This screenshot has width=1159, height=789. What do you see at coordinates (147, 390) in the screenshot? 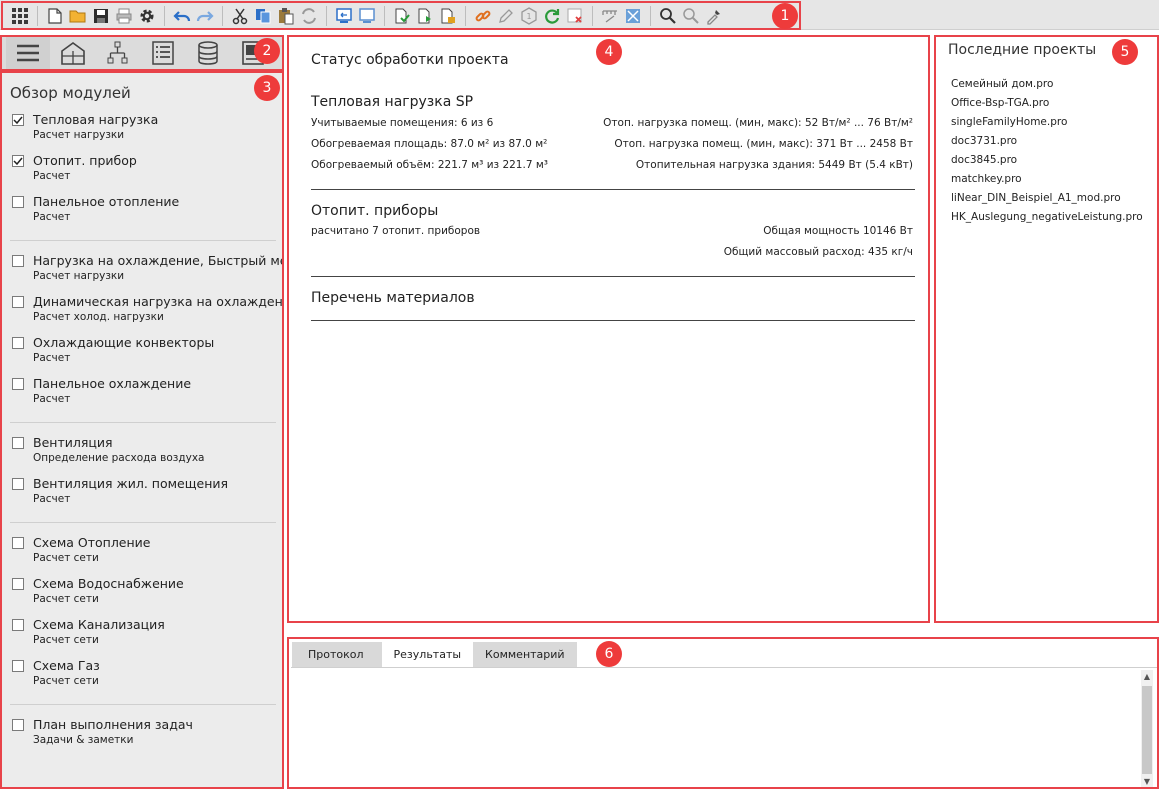
I see `module-item: Панельное охлаждение Расчет` at bounding box center [147, 390].